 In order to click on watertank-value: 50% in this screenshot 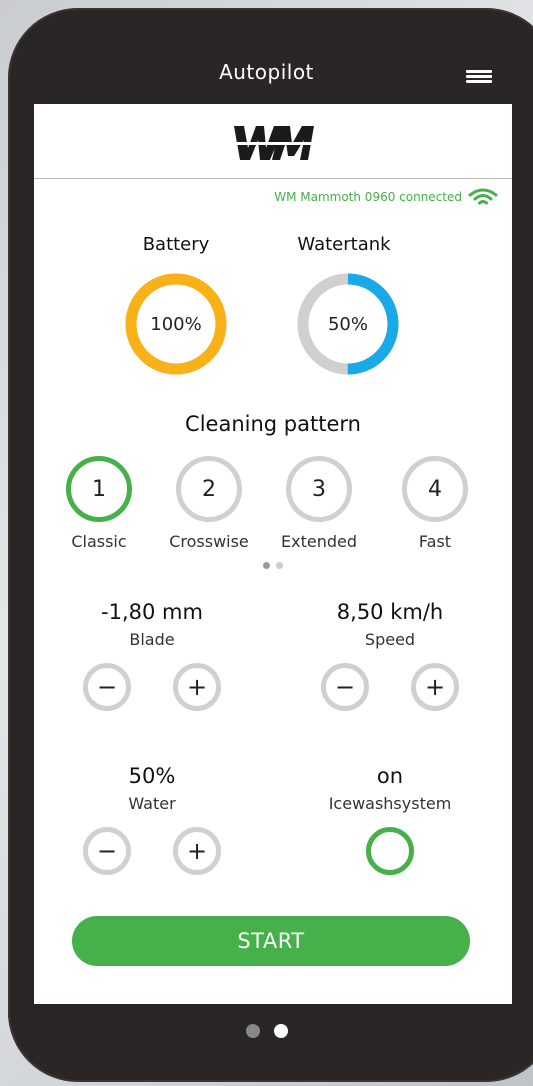, I will do `click(347, 324)`.